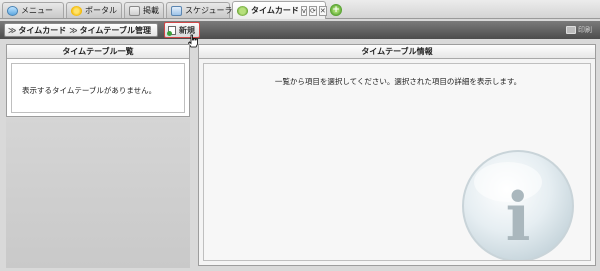 This screenshot has height=271, width=600. I want to click on news-icon, so click(134, 10).